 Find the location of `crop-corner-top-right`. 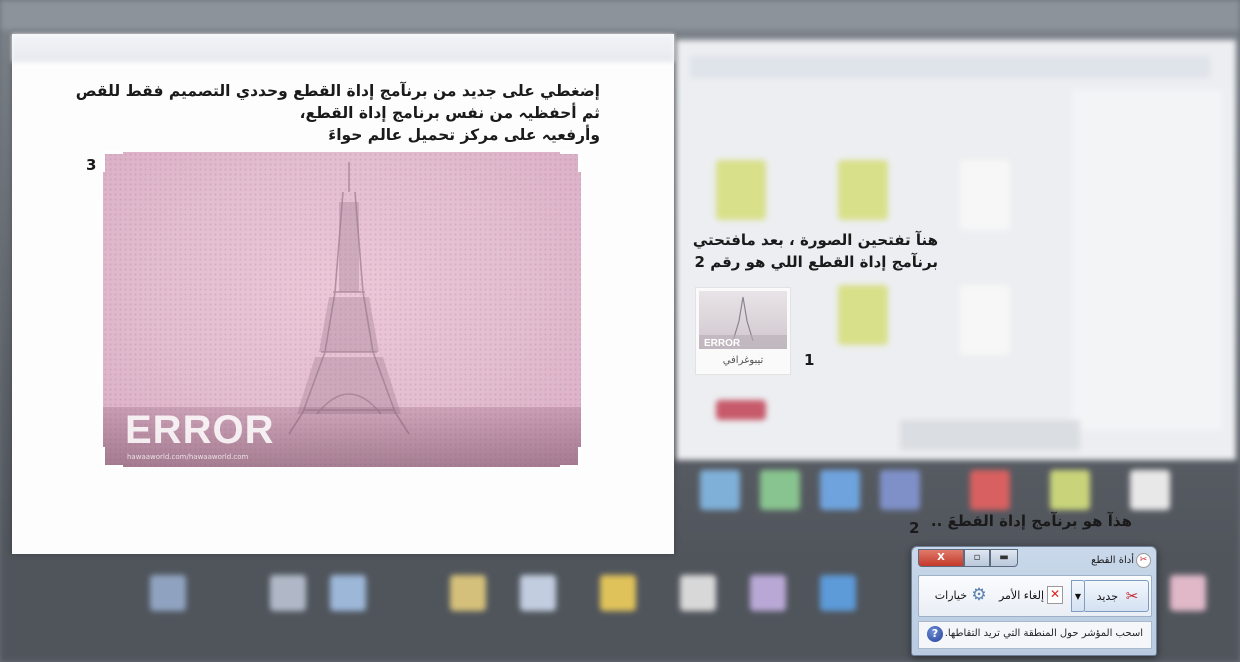

crop-corner-top-right is located at coordinates (570, 161).